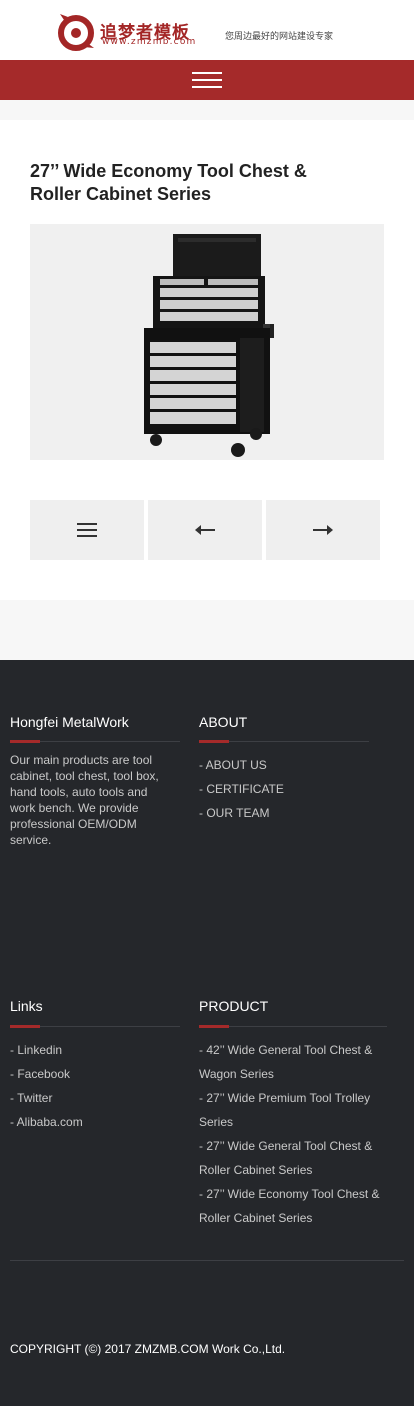 This screenshot has width=414, height=1406. What do you see at coordinates (31, 1098) in the screenshot?
I see `footer-link-twitter: - Twitter` at bounding box center [31, 1098].